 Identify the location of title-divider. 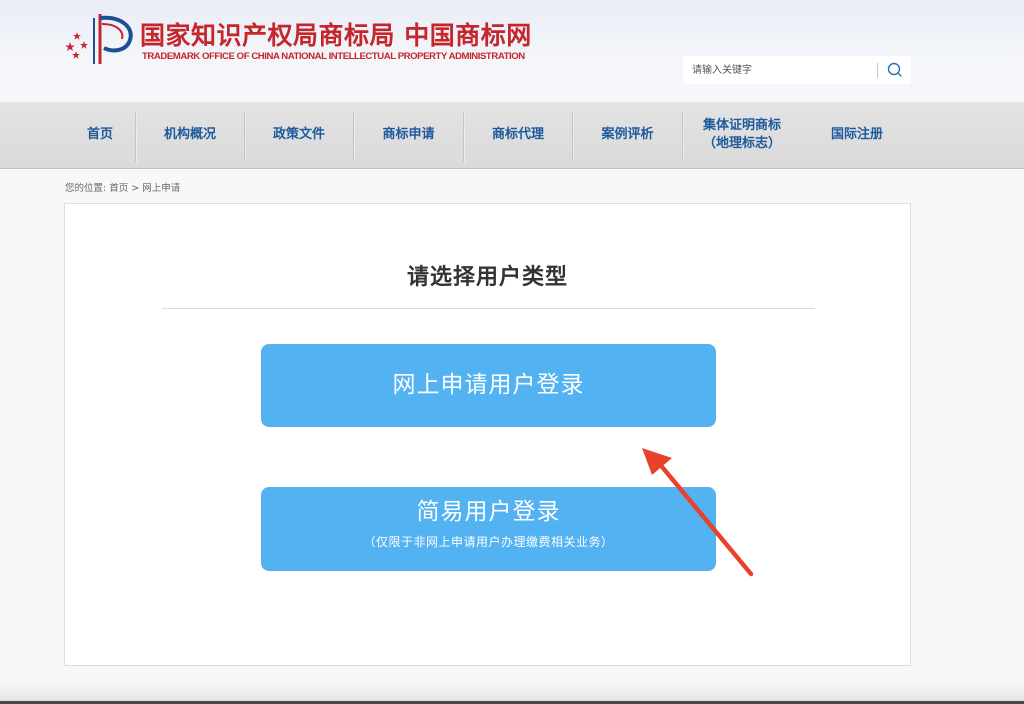
(488, 308).